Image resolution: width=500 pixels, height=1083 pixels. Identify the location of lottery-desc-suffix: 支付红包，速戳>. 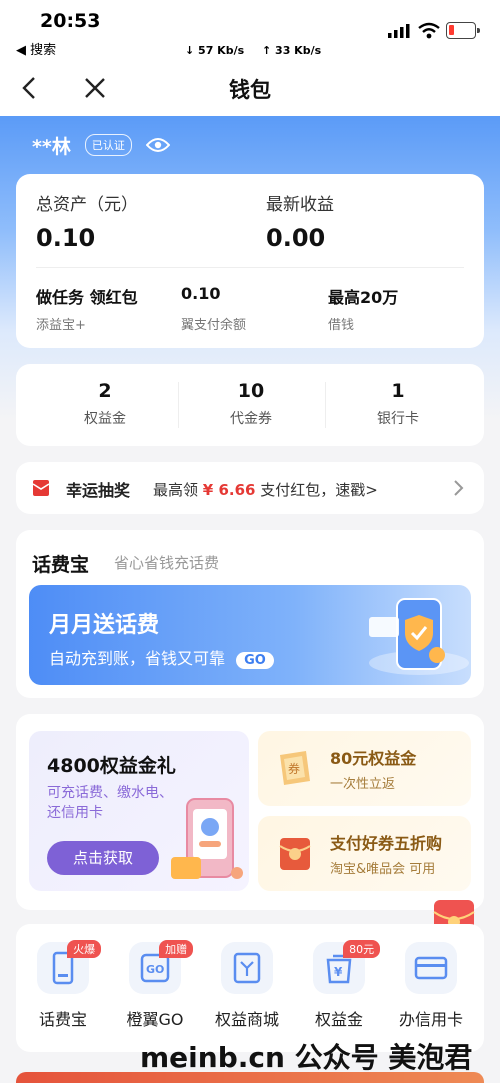
(319, 490).